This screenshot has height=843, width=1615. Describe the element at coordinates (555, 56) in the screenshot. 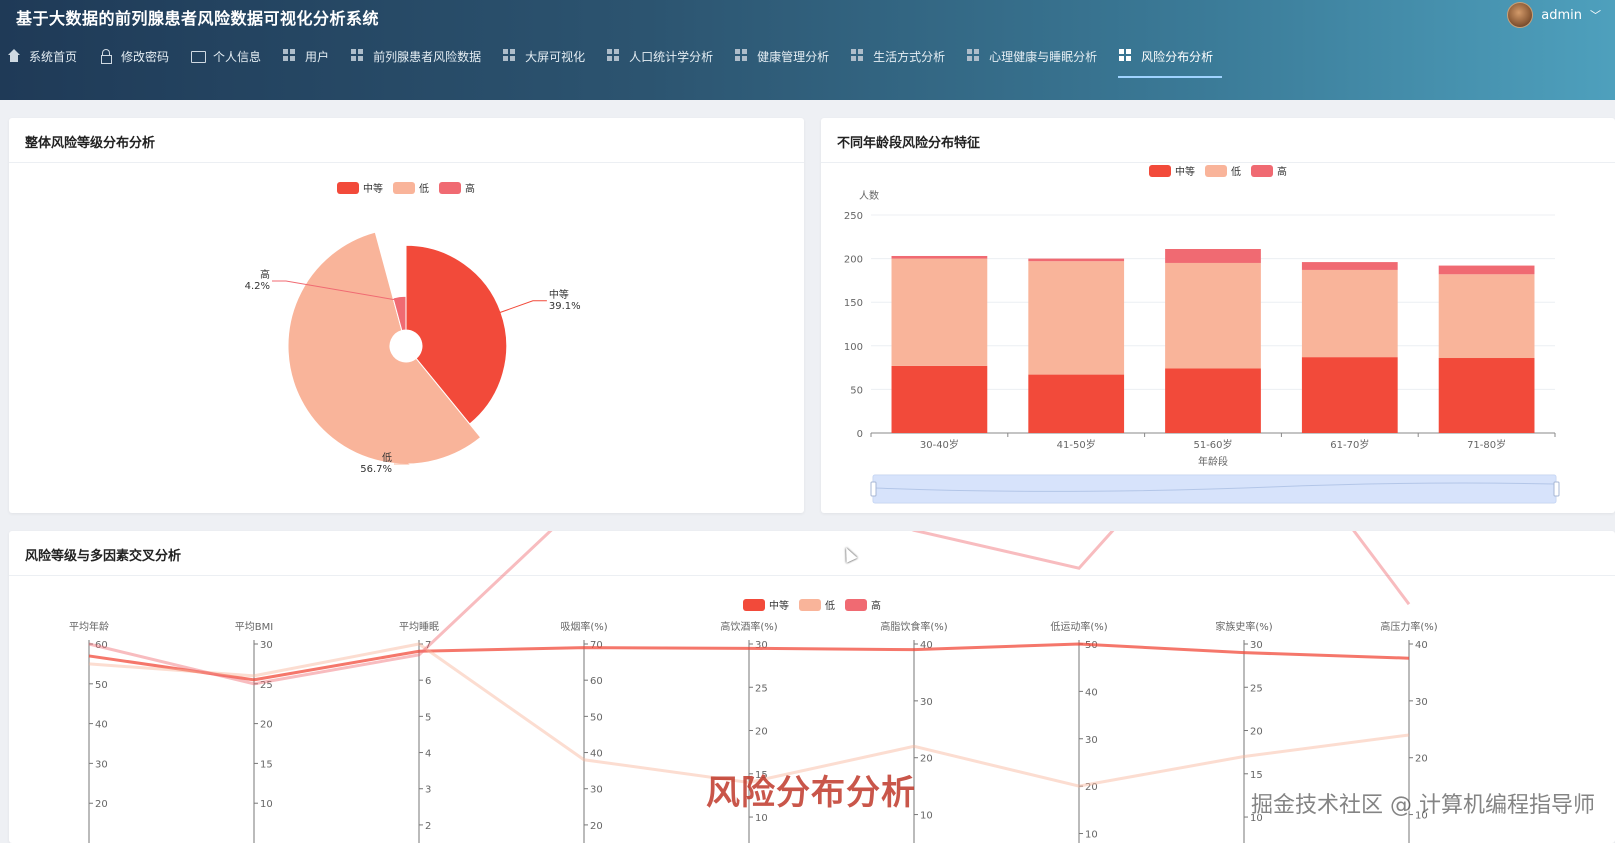

I see `nav-item-label: 大屏可视化` at that location.